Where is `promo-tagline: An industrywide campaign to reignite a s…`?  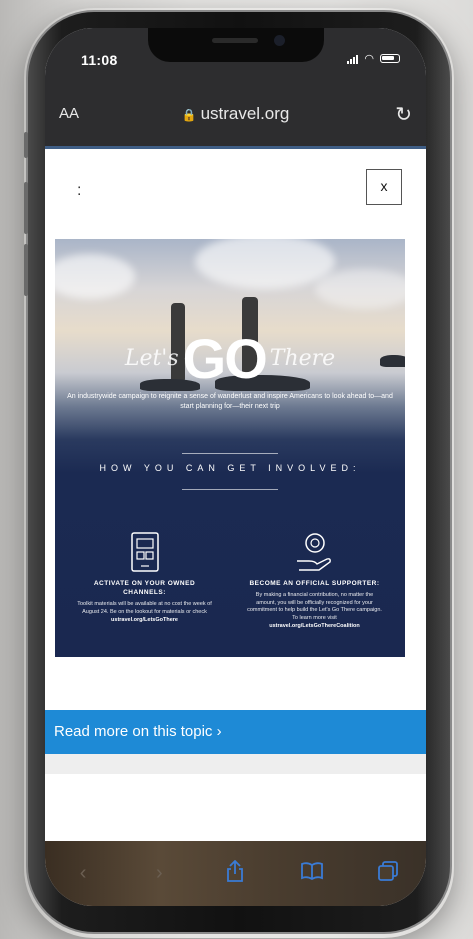
promo-tagline: An industrywide campaign to reignite a s… is located at coordinates (230, 401).